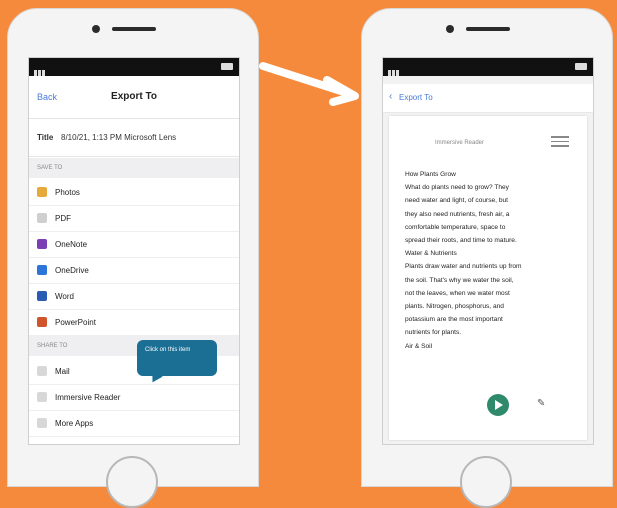 The width and height of the screenshot is (617, 508). Describe the element at coordinates (42, 218) in the screenshot. I see `pdf-icon` at that location.